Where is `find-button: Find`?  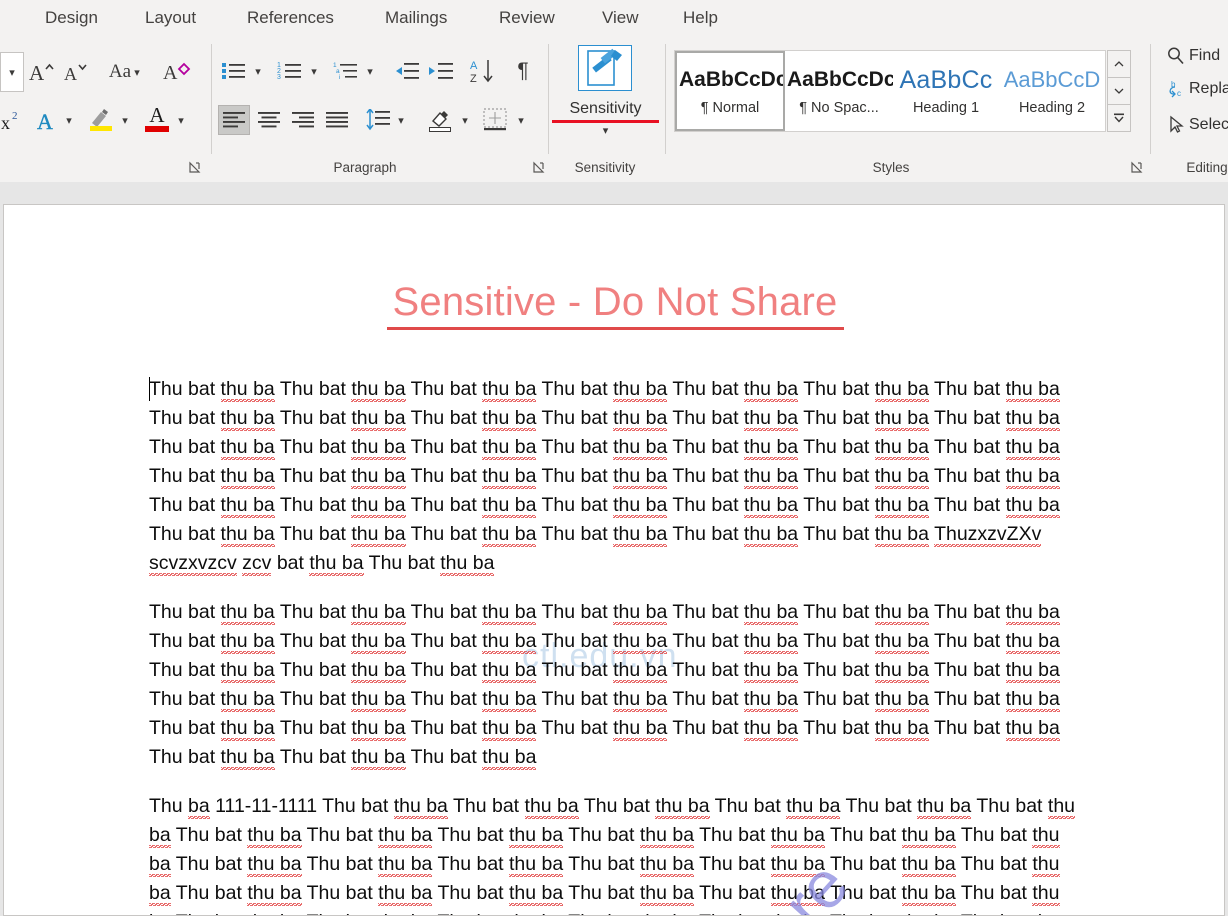 find-button: Find is located at coordinates (1191, 56).